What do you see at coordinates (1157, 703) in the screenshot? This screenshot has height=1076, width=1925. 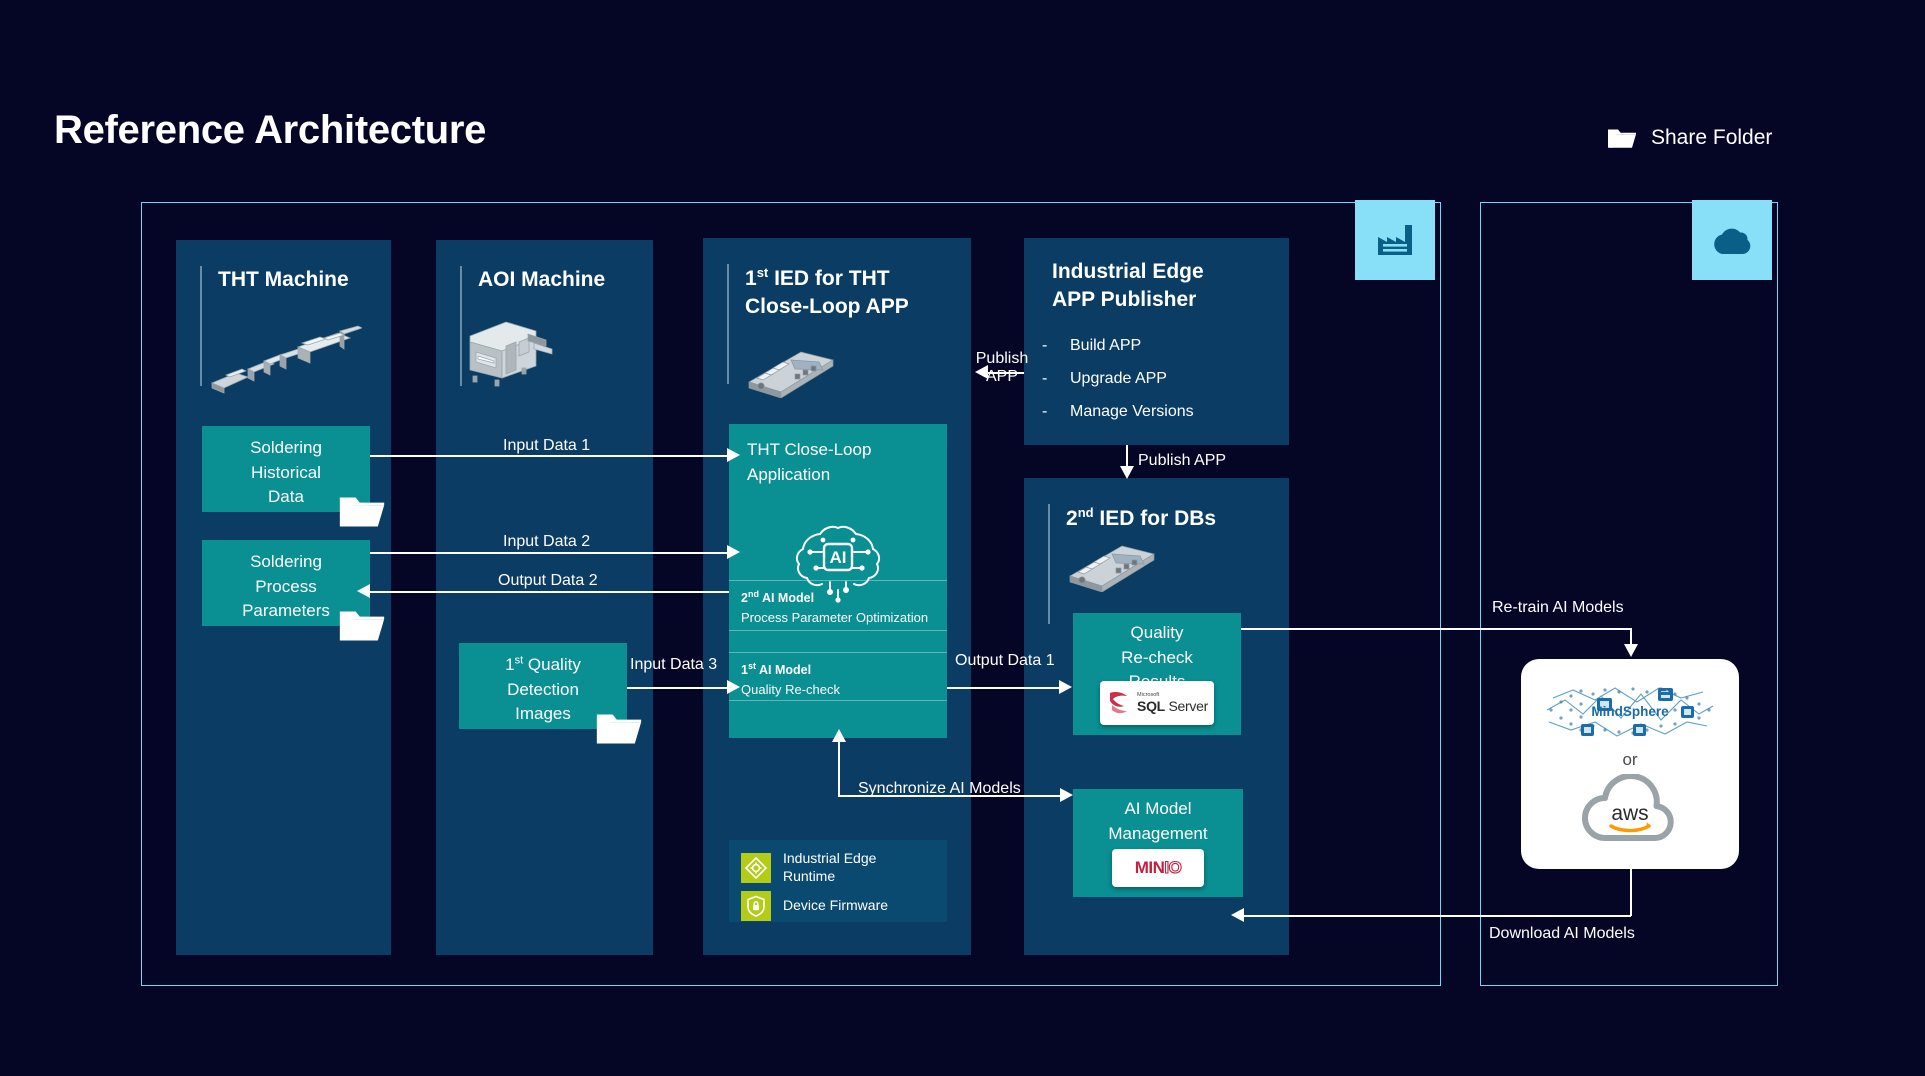 I see `sql-server-logo: Microsoft SQL Server` at bounding box center [1157, 703].